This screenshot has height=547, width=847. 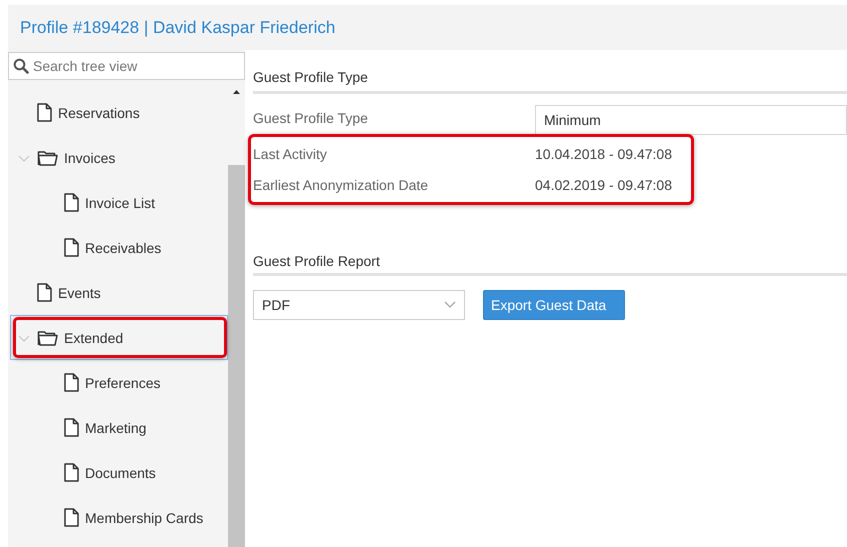 What do you see at coordinates (359, 305) in the screenshot?
I see `format-select: PDF` at bounding box center [359, 305].